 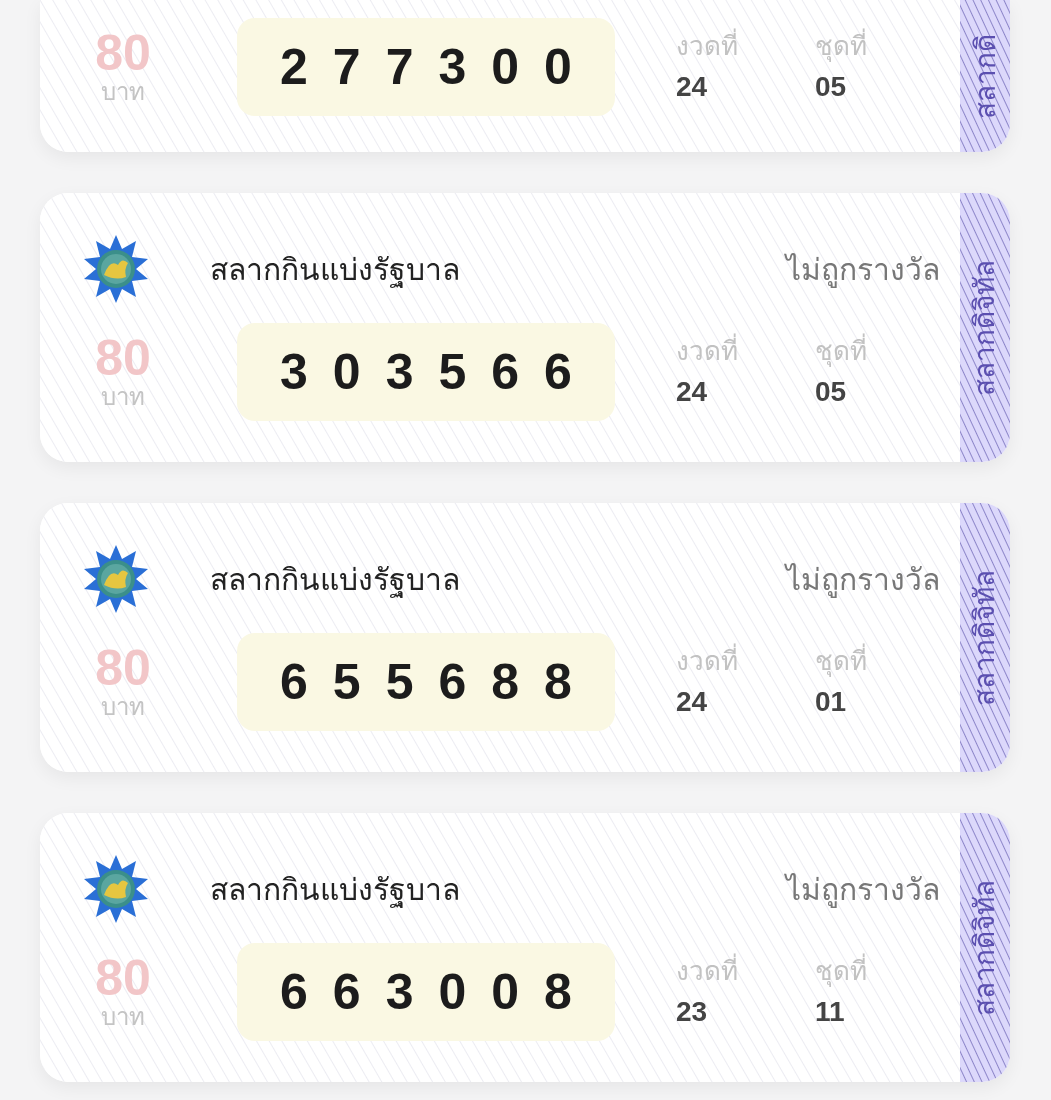 What do you see at coordinates (426, 67) in the screenshot?
I see `ticket-number: 277300` at bounding box center [426, 67].